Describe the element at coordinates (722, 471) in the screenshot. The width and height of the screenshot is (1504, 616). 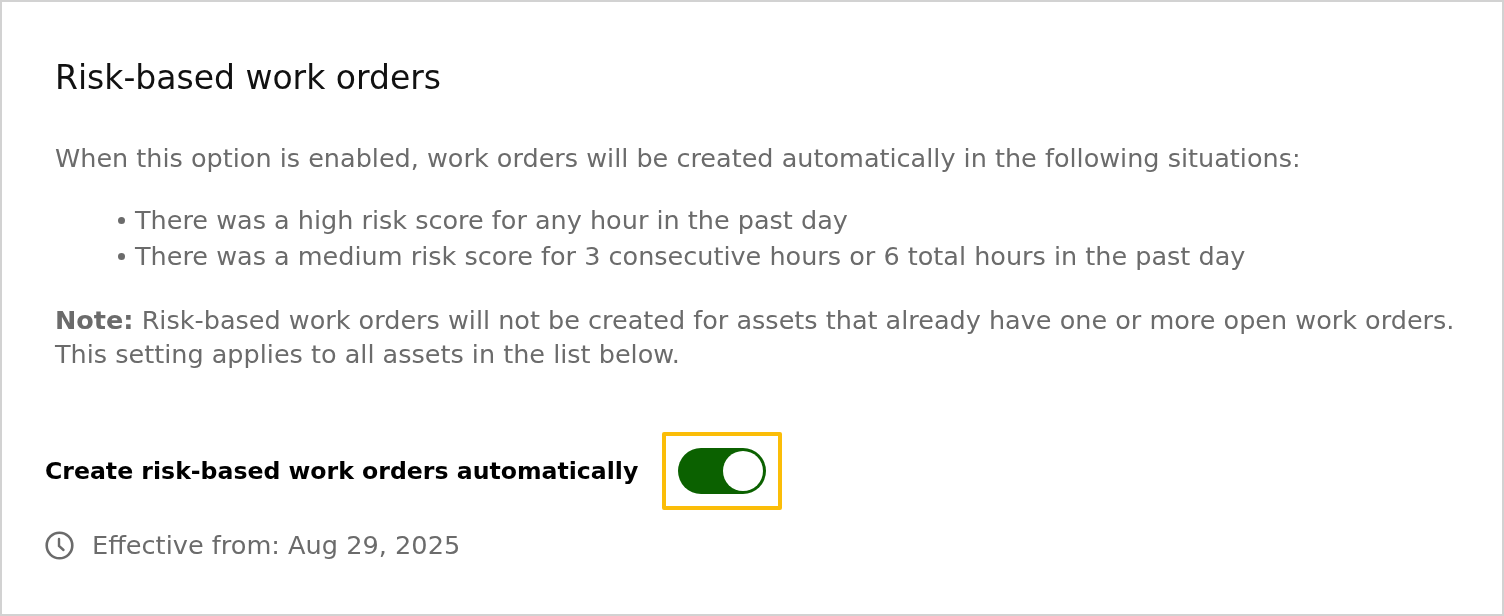
I see `toggle-switch` at that location.